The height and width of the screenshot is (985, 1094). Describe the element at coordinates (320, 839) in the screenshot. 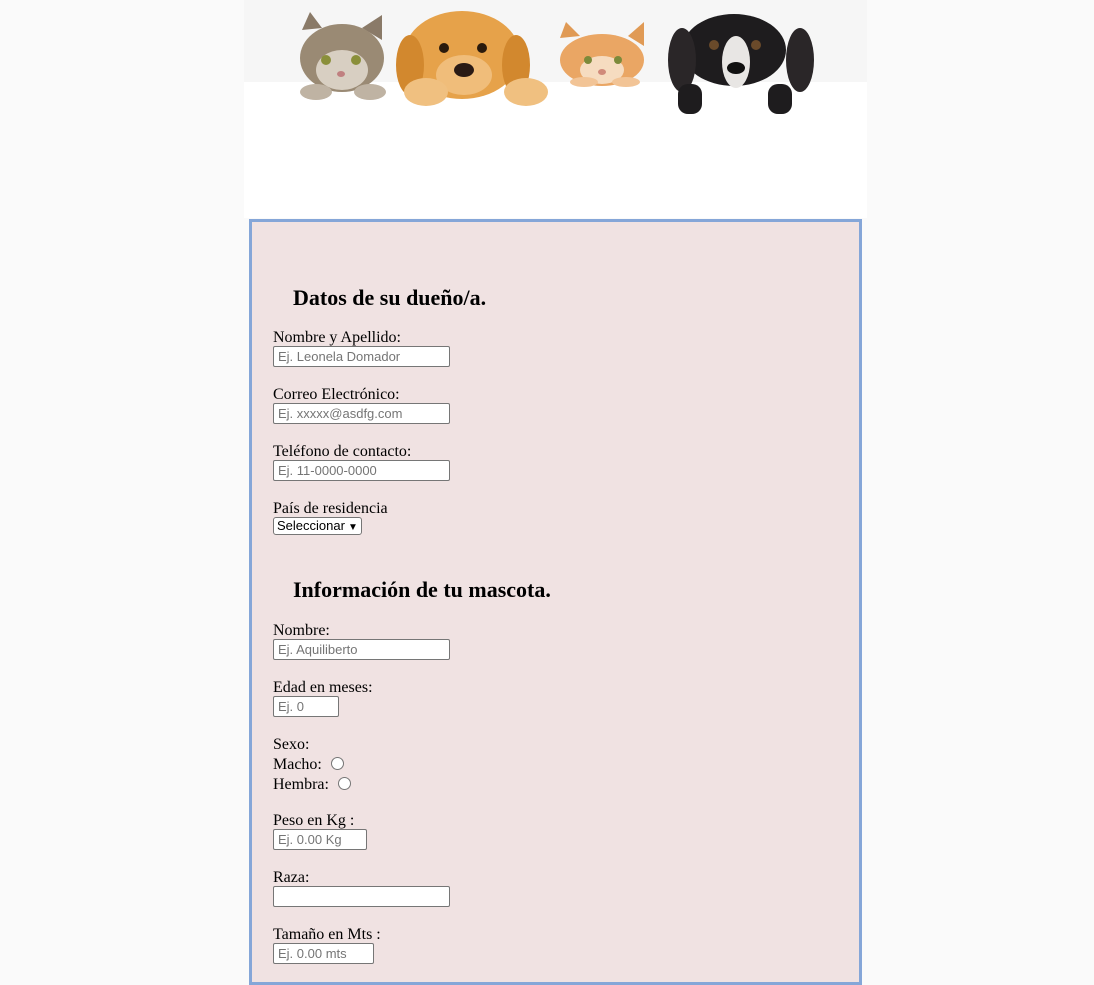

I see `pet-weight-input: Ej. 0.00 Kg` at that location.